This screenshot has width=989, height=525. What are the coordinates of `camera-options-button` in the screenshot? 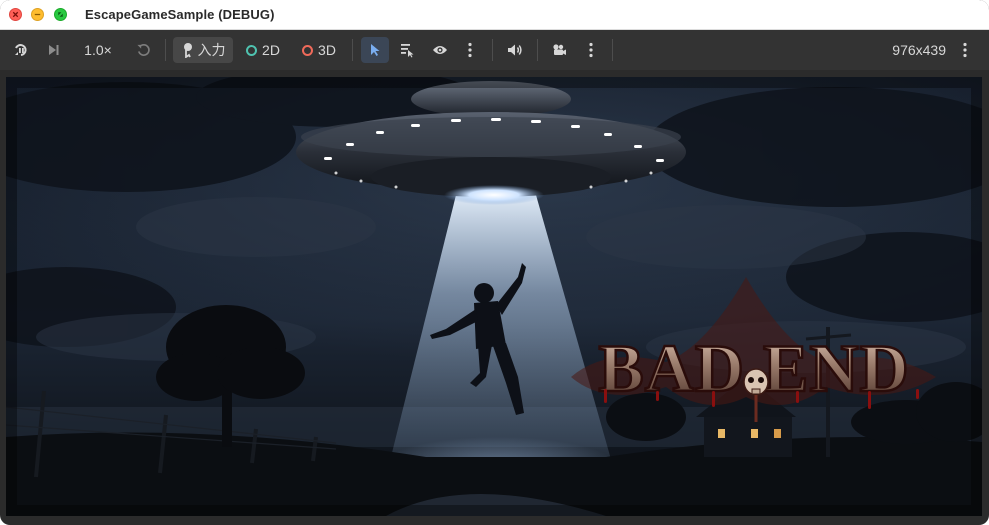 It's located at (591, 50).